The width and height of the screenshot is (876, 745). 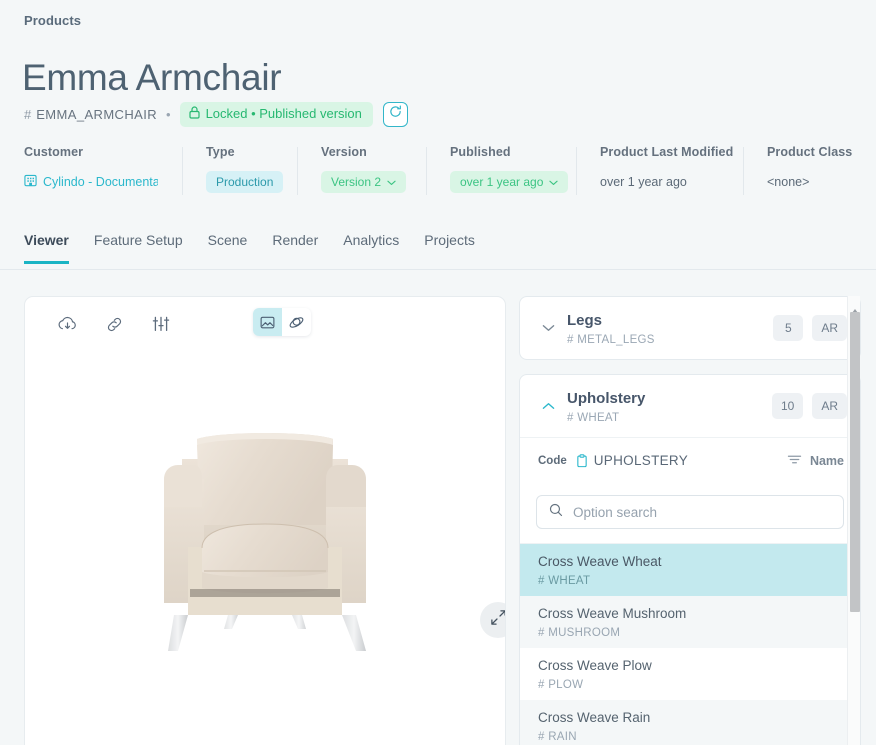 I want to click on option-item-wheat: Cross Weave Wheat # WHEAT, so click(x=690, y=570).